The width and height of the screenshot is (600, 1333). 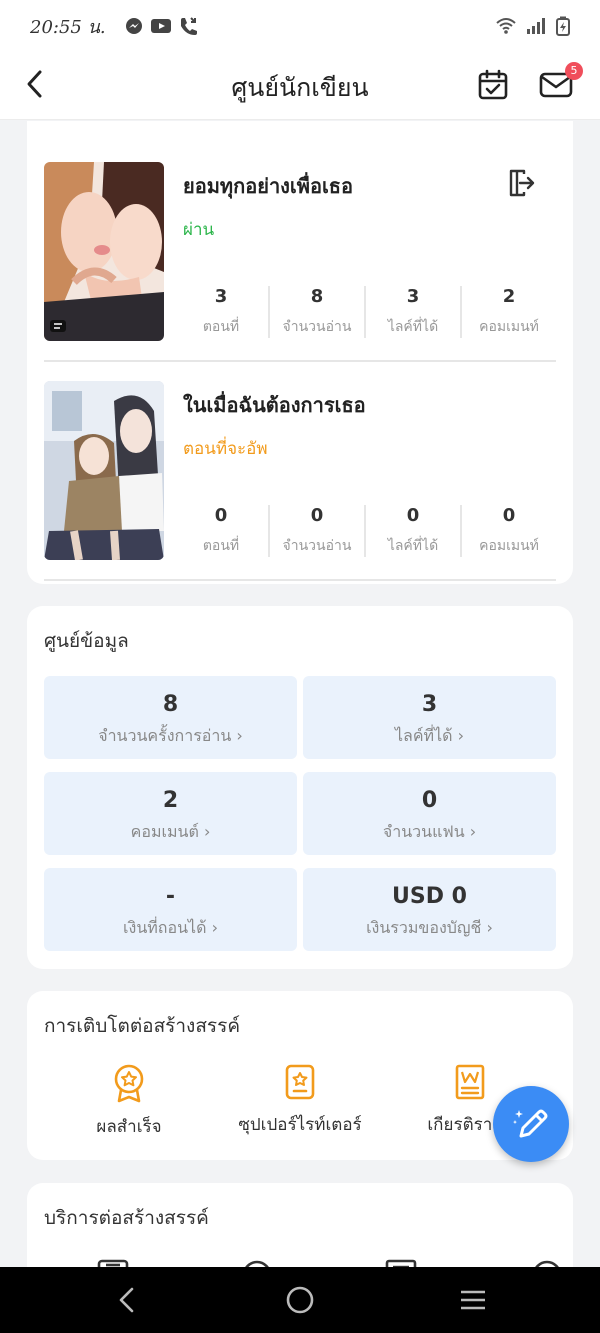 What do you see at coordinates (68, 27) in the screenshot?
I see `status-time: 20:55 น.` at bounding box center [68, 27].